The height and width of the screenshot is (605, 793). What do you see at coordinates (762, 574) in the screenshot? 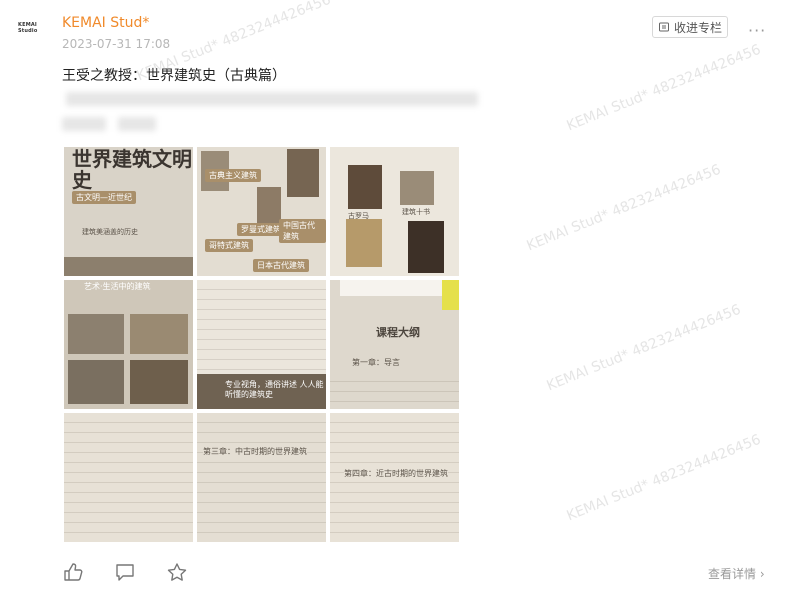
I see `chevron-right-icon: ›` at bounding box center [762, 574].